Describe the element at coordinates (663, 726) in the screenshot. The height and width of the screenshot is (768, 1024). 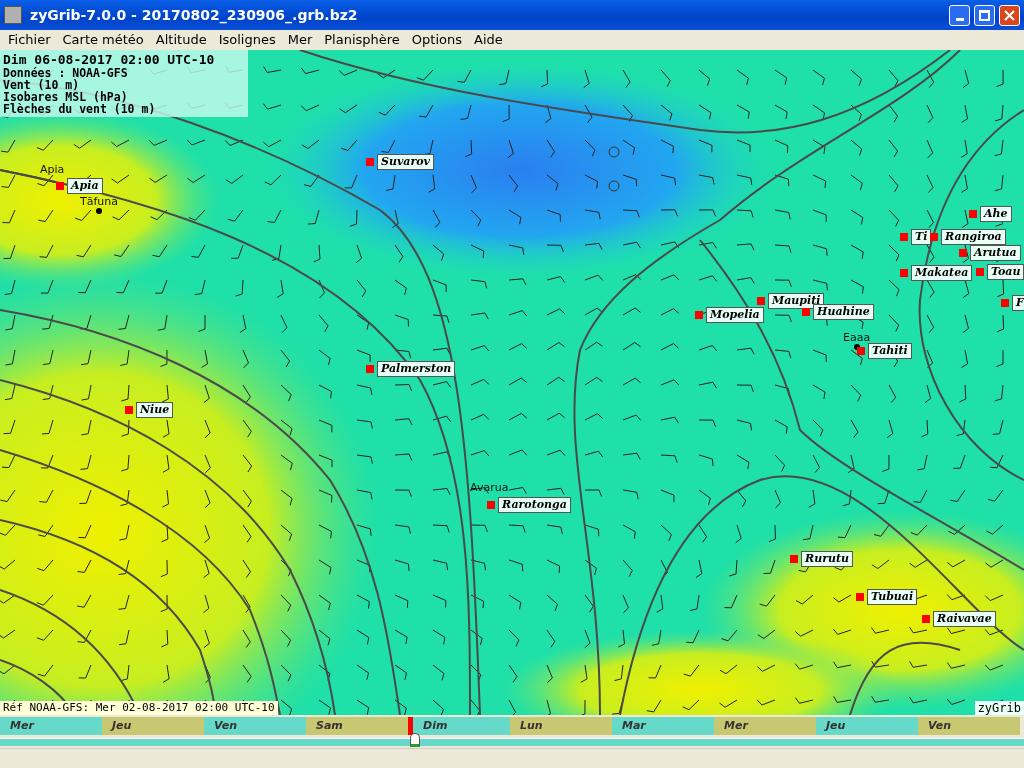
I see `day-segment: Mar` at that location.